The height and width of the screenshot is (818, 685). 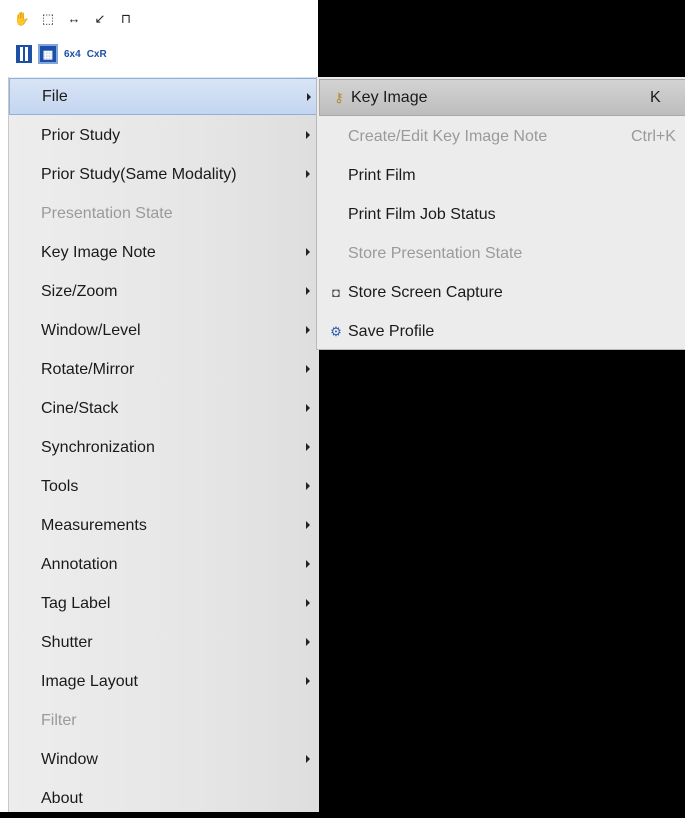 I want to click on cursor-tool-icon: ⊓, so click(x=126, y=18).